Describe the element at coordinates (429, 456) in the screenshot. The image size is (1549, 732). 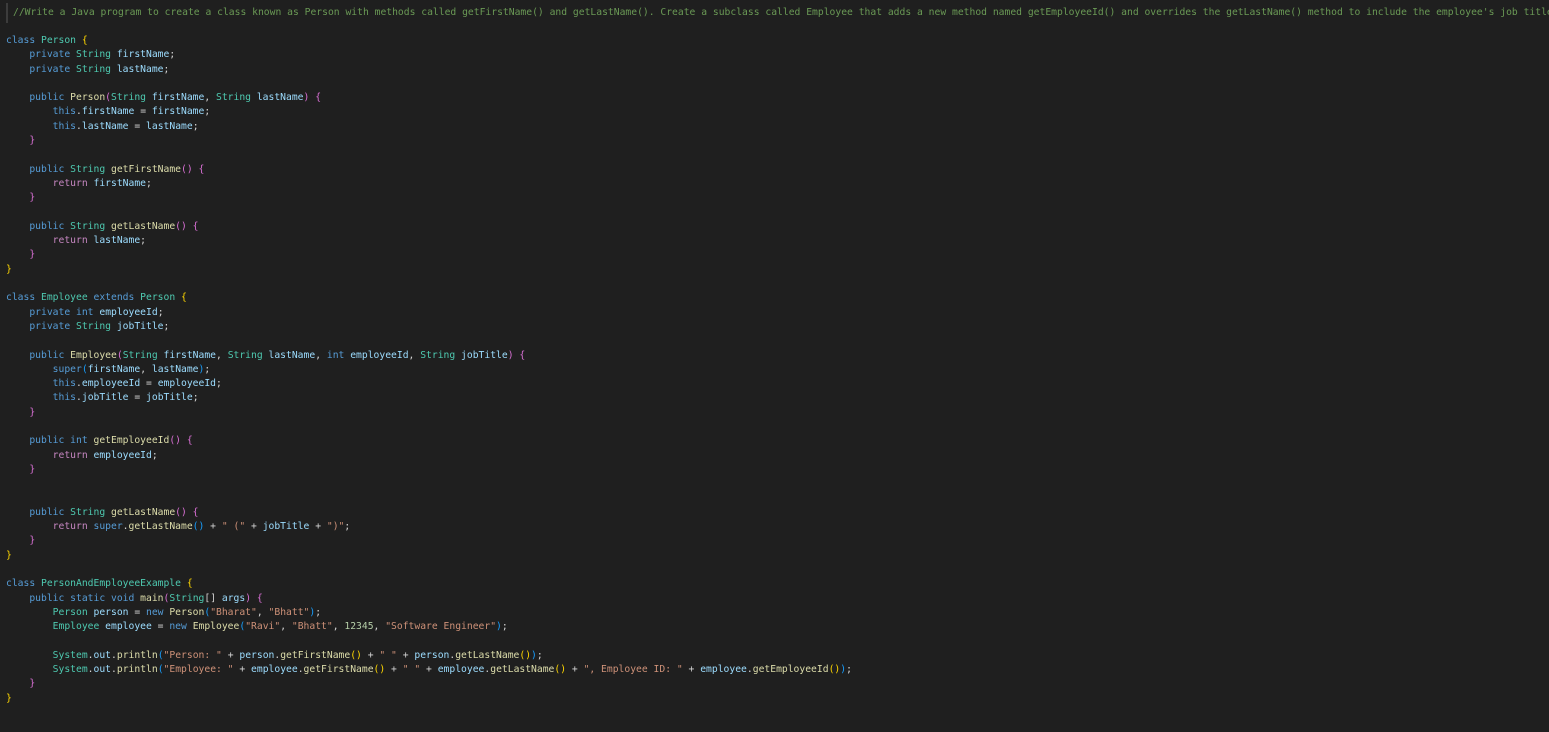
I see `code-line: return employeeId;` at that location.